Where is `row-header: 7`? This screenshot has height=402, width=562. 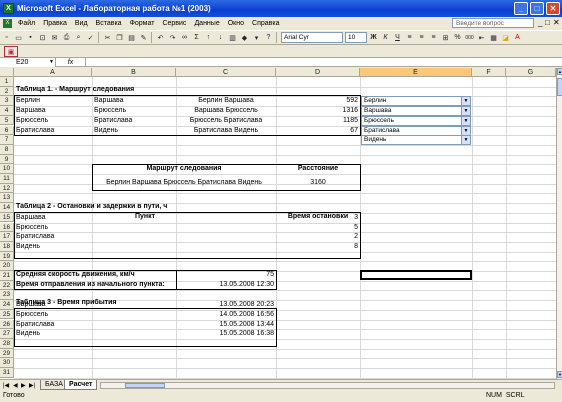
row-header: 7 is located at coordinates (7, 140).